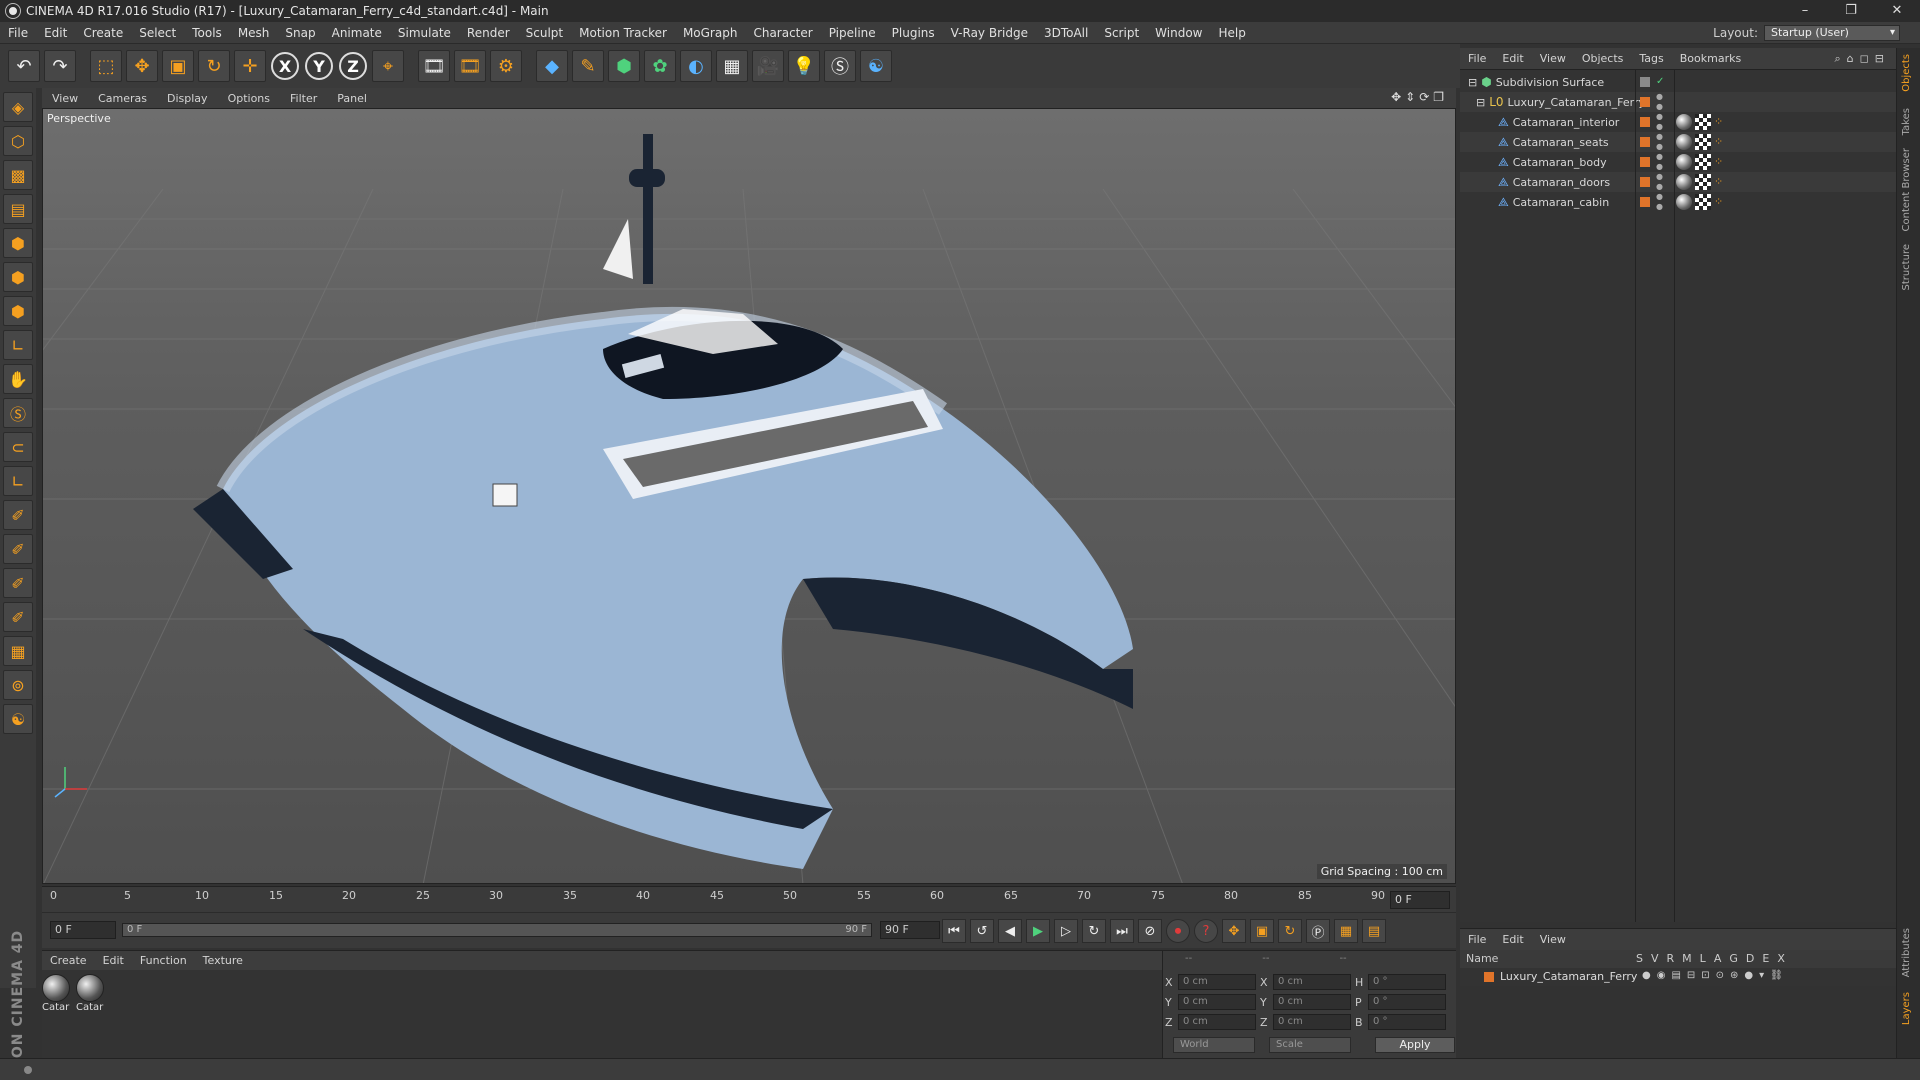 Image resolution: width=1920 pixels, height=1080 pixels. I want to click on model-mode-icon: ⬡, so click(18, 141).